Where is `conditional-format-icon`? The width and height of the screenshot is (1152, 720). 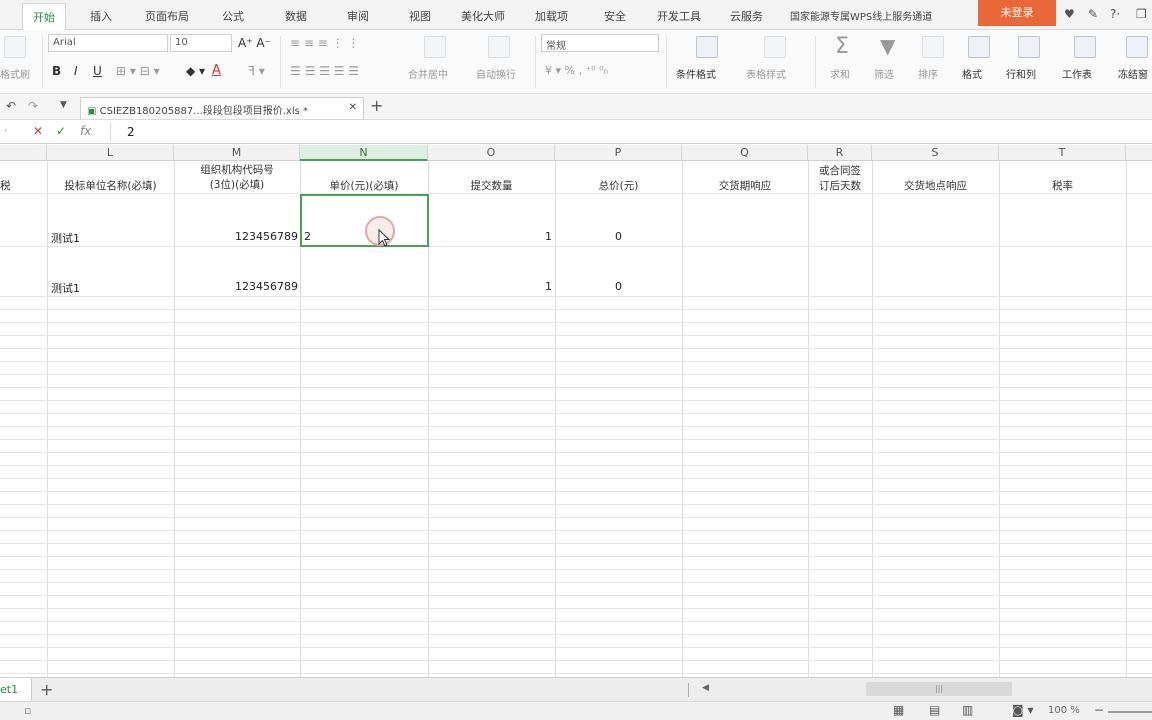
conditional-format-icon is located at coordinates (707, 47).